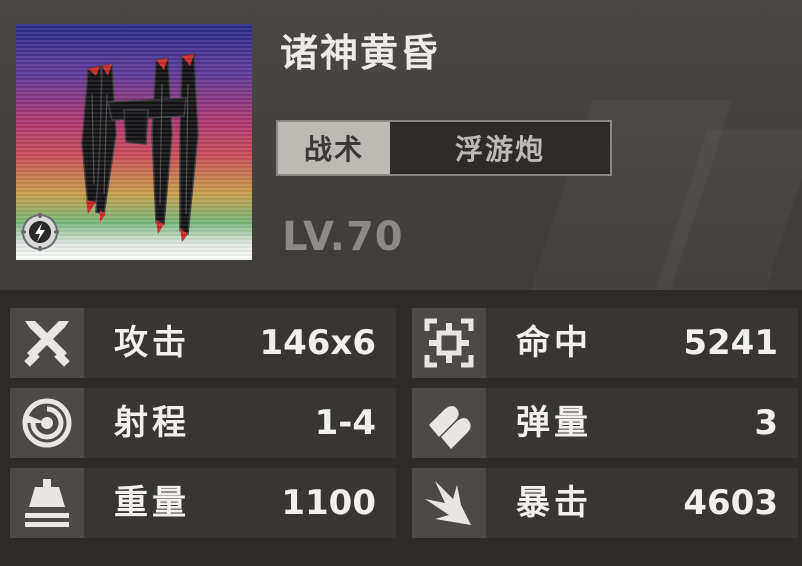 This screenshot has width=802, height=566. Describe the element at coordinates (554, 423) in the screenshot. I see `stat-label: 弹量` at that location.